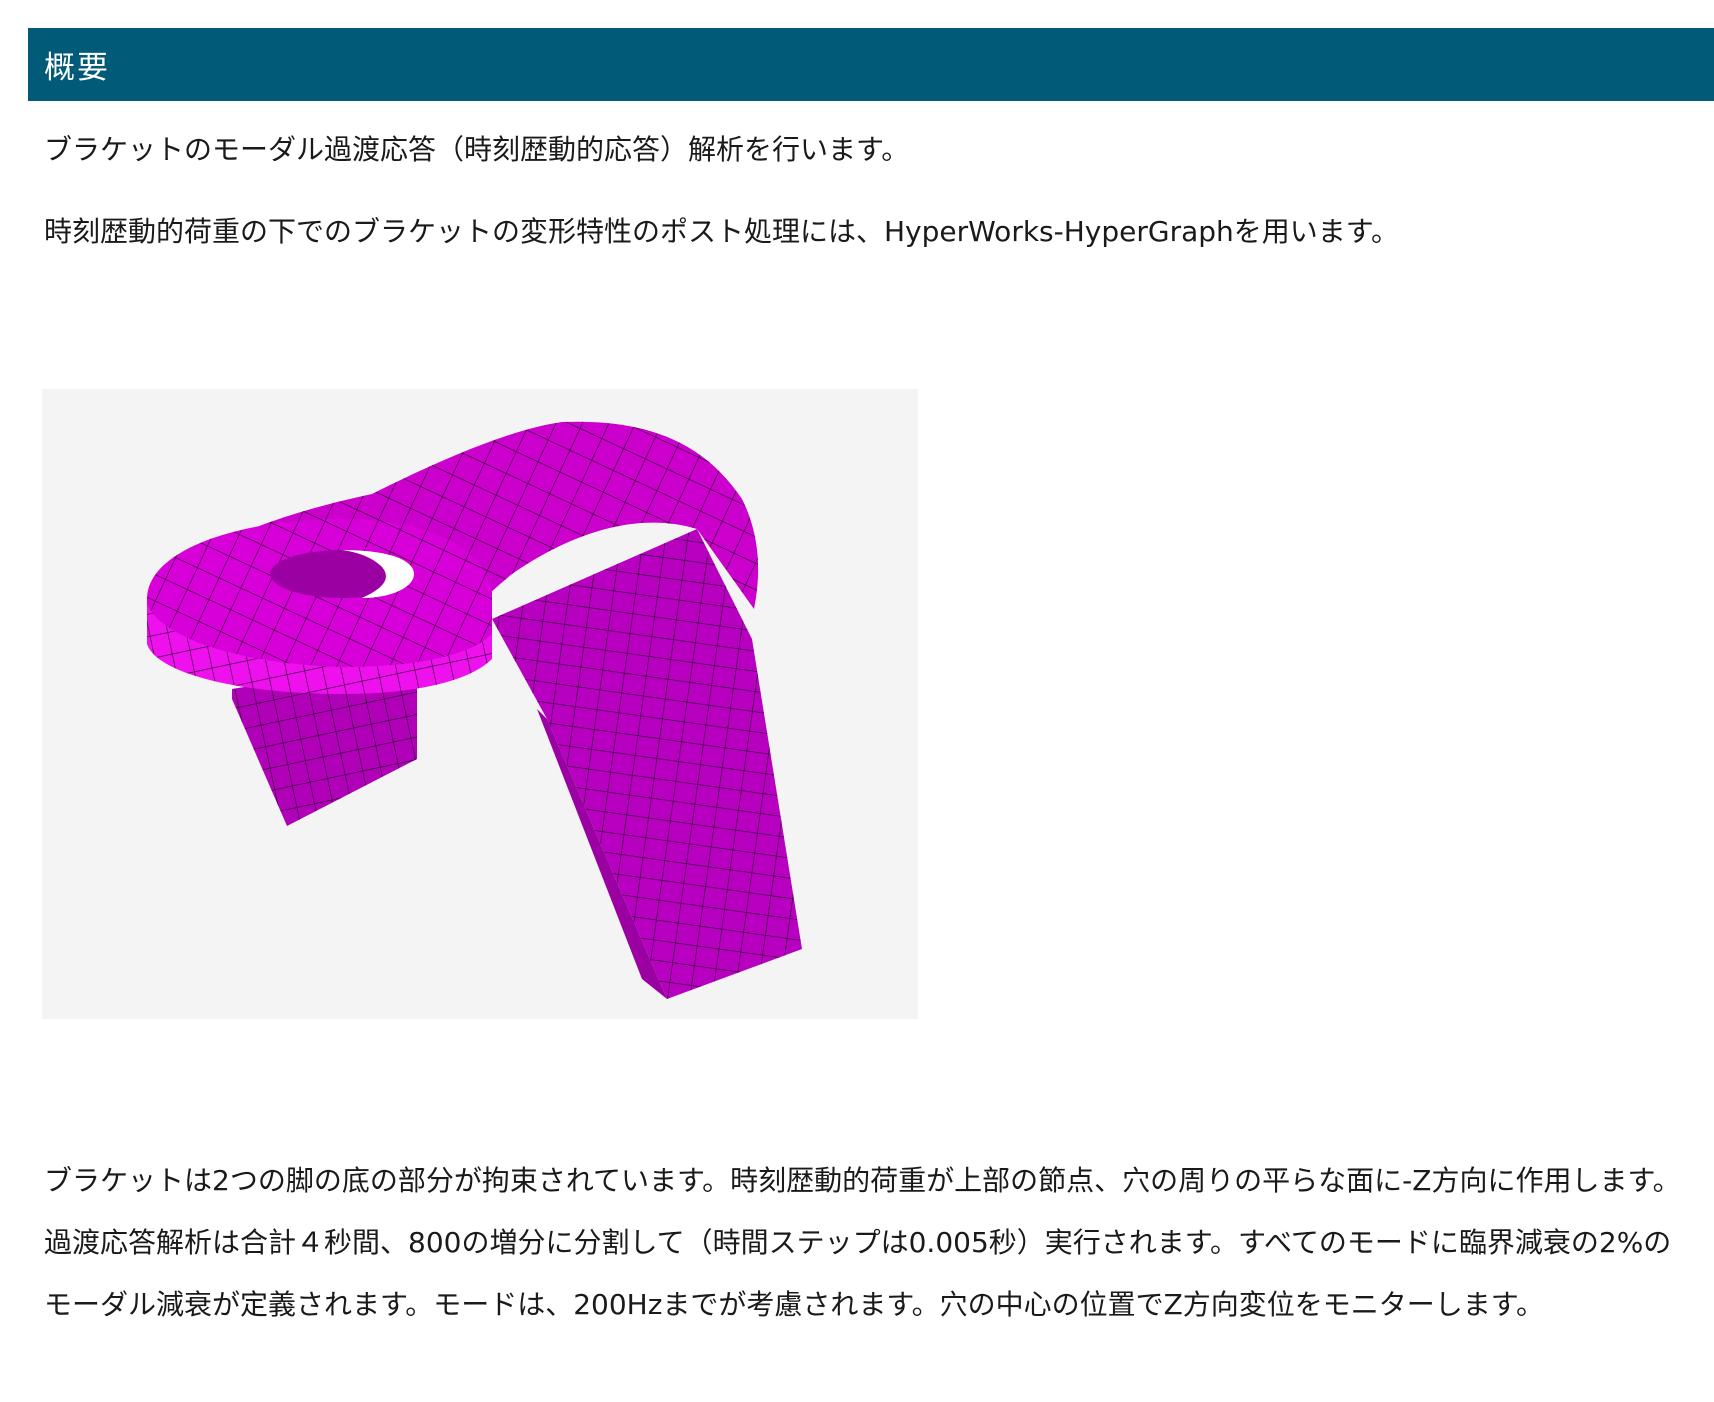 The height and width of the screenshot is (1402, 1714). Describe the element at coordinates (477, 149) in the screenshot. I see `intro-line-1: ブラケットのモーダル過渡応答（時刻歴動的応答）解析を行います。` at that location.